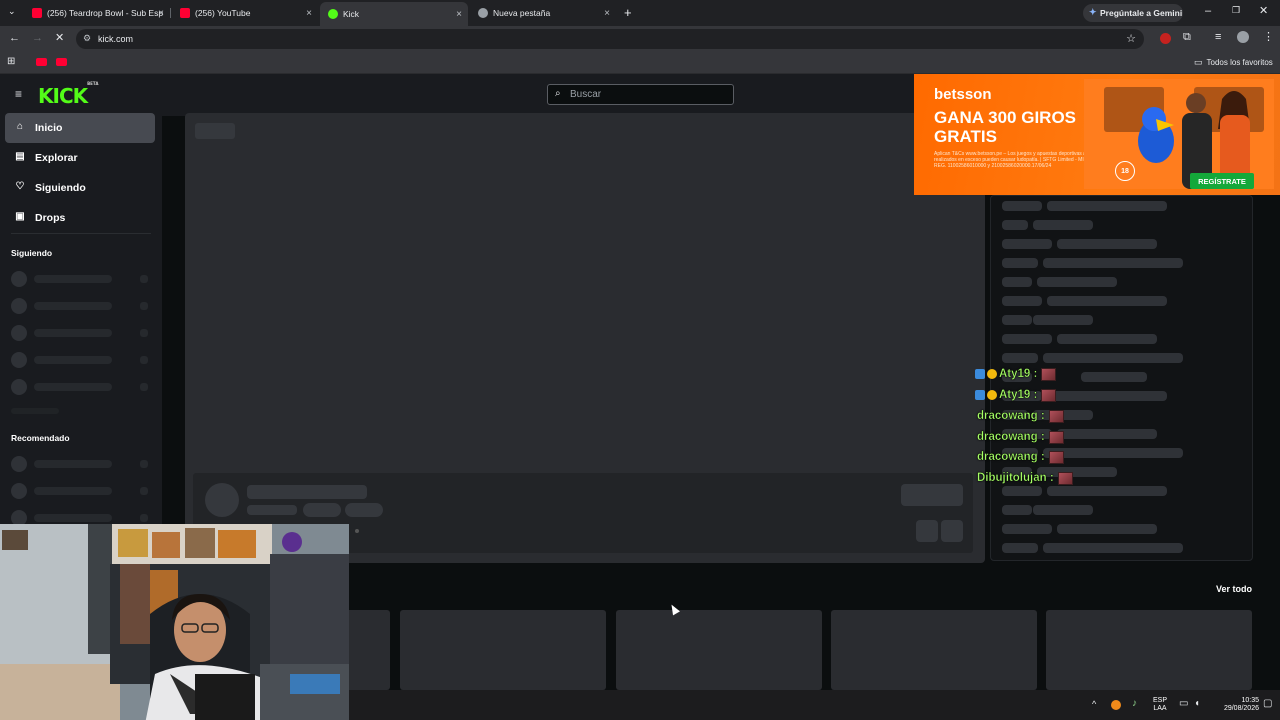 The image size is (1280, 720). I want to click on hamburger-menu-icon: ≡, so click(18, 94).